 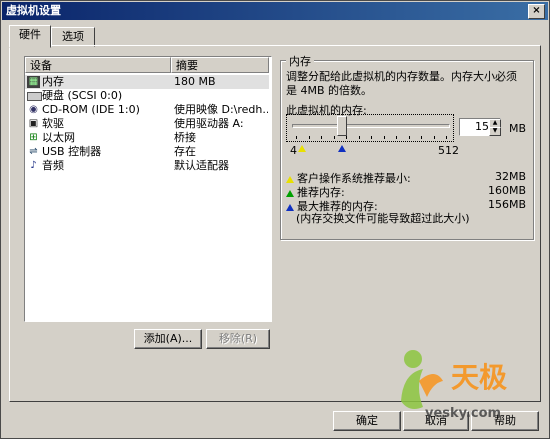 What do you see at coordinates (329, 90) in the screenshot?
I see `memory-description-line2: 是 4MB 的倍数。` at bounding box center [329, 90].